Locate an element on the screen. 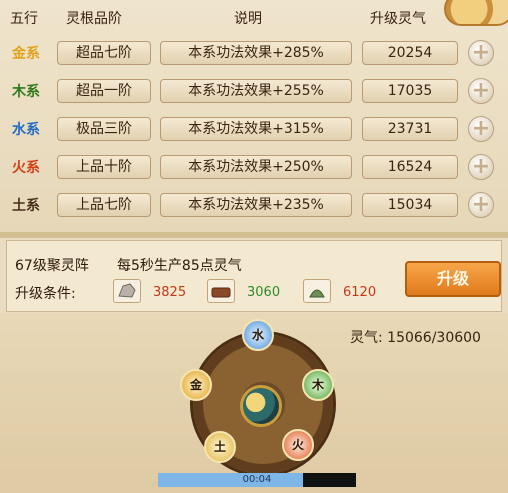  element-label: 土系 is located at coordinates (26, 206).